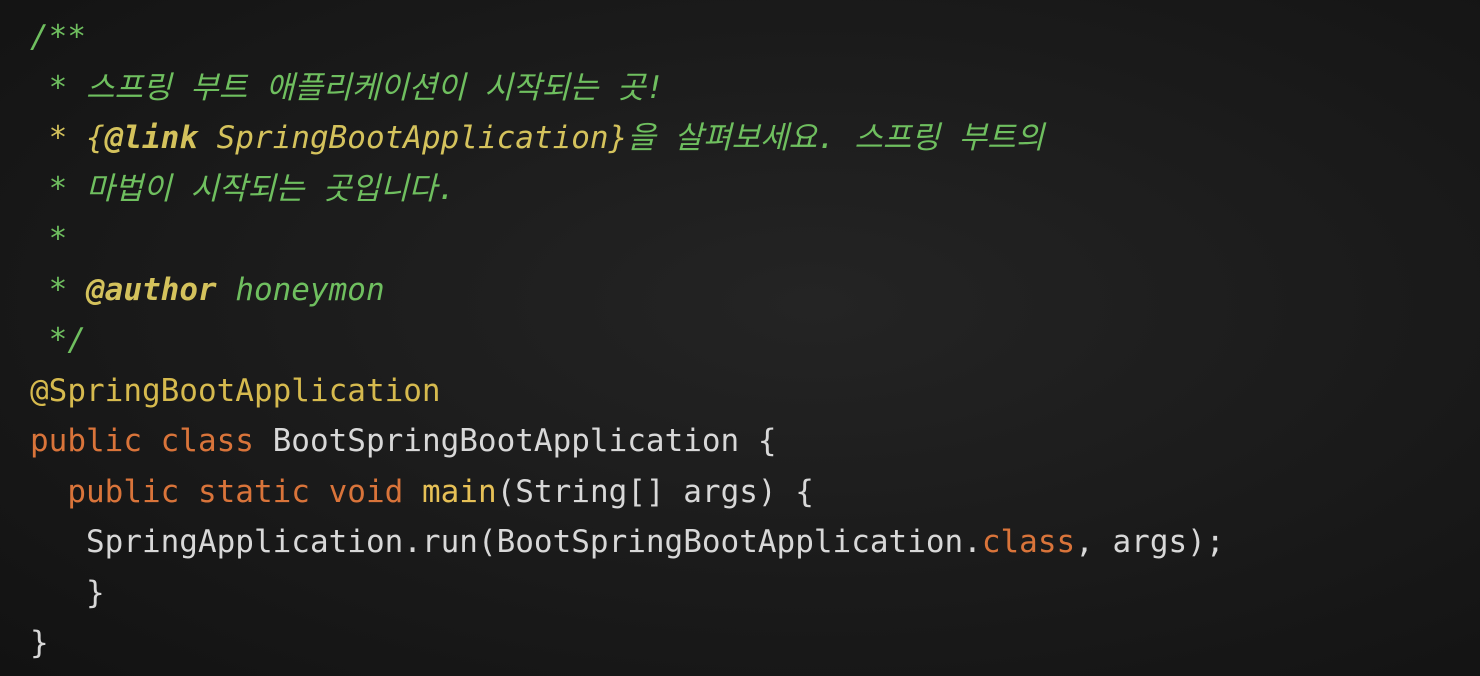 Image resolution: width=1480 pixels, height=676 pixels. What do you see at coordinates (412, 138) in the screenshot?
I see `javadoc-link-ref: SpringBootApplication}` at bounding box center [412, 138].